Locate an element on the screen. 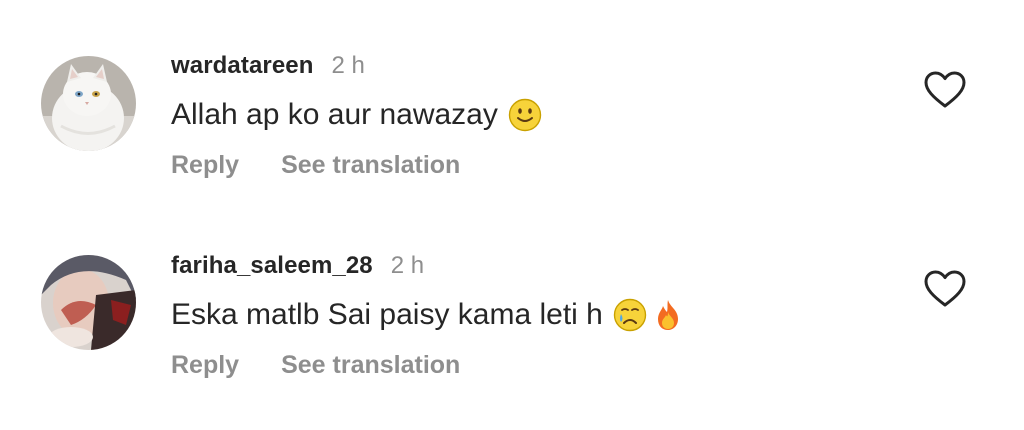 This screenshot has width=1024, height=430. user-photo-avatar is located at coordinates (88, 302).